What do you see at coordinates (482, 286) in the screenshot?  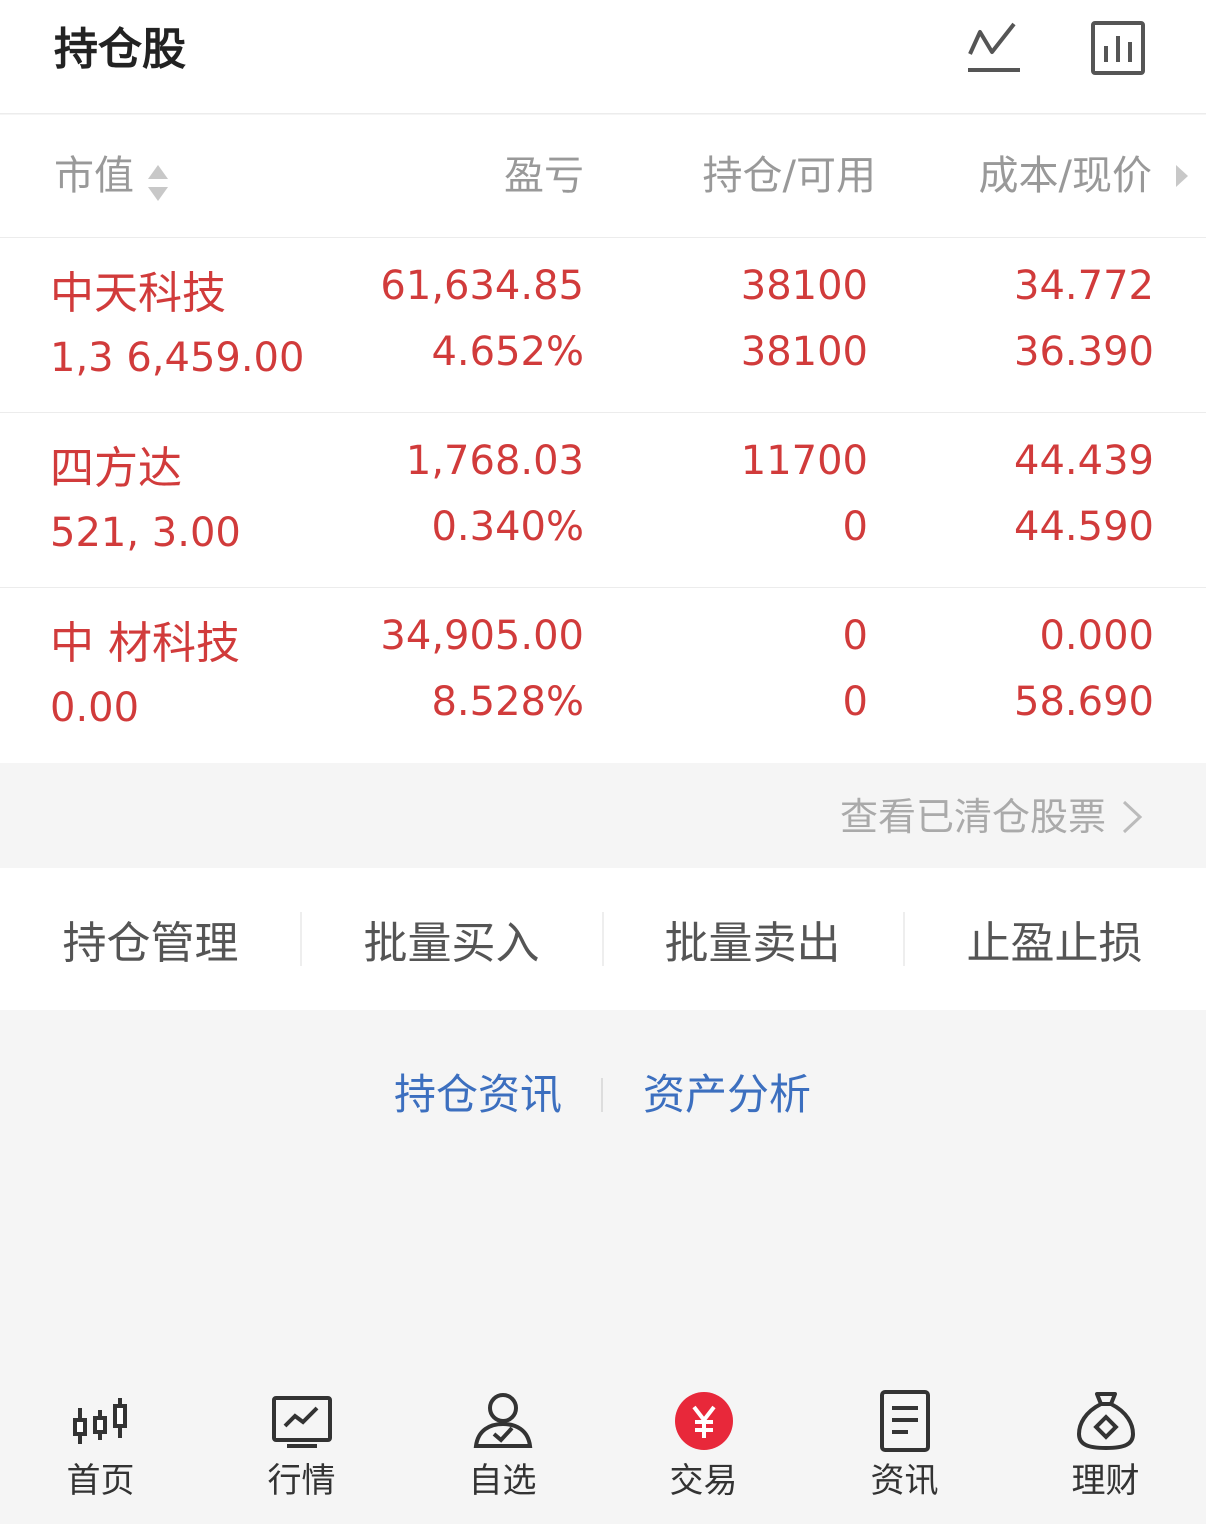 I see `profit-amount: 61,634.85` at bounding box center [482, 286].